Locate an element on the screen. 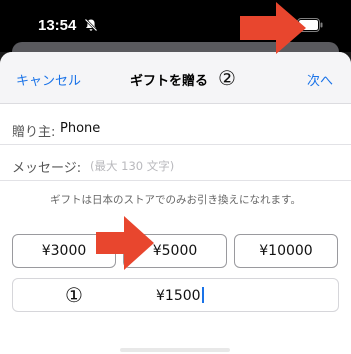  custom-amount-value: ¥1500 is located at coordinates (178, 296).